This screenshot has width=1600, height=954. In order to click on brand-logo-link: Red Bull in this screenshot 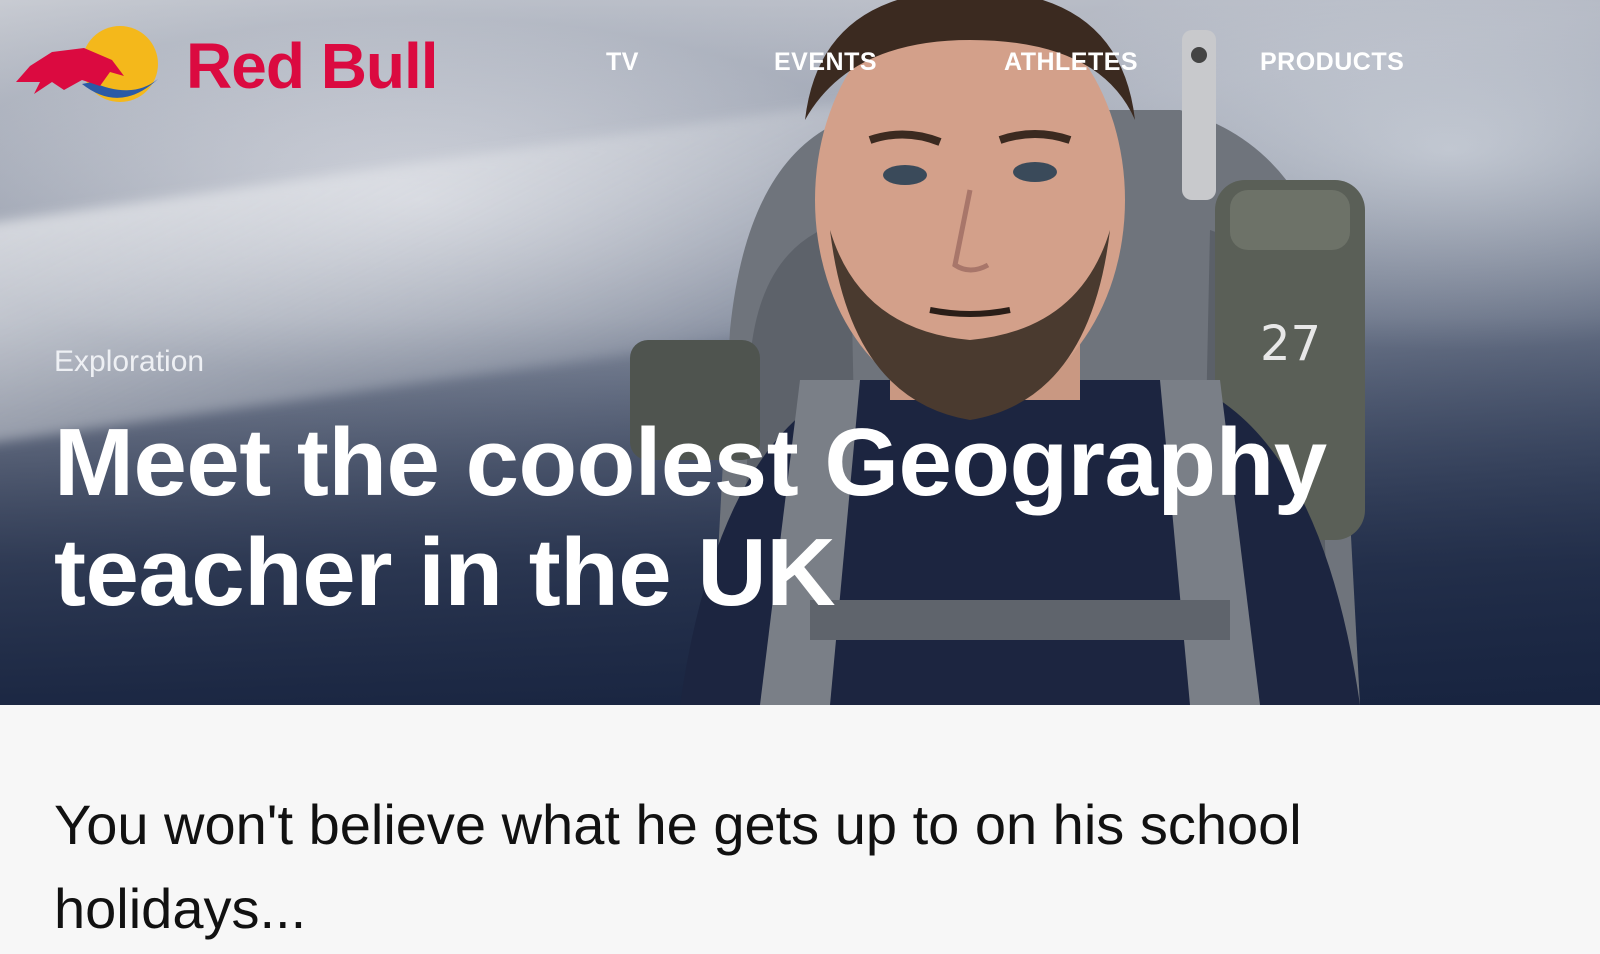, I will do `click(225, 66)`.